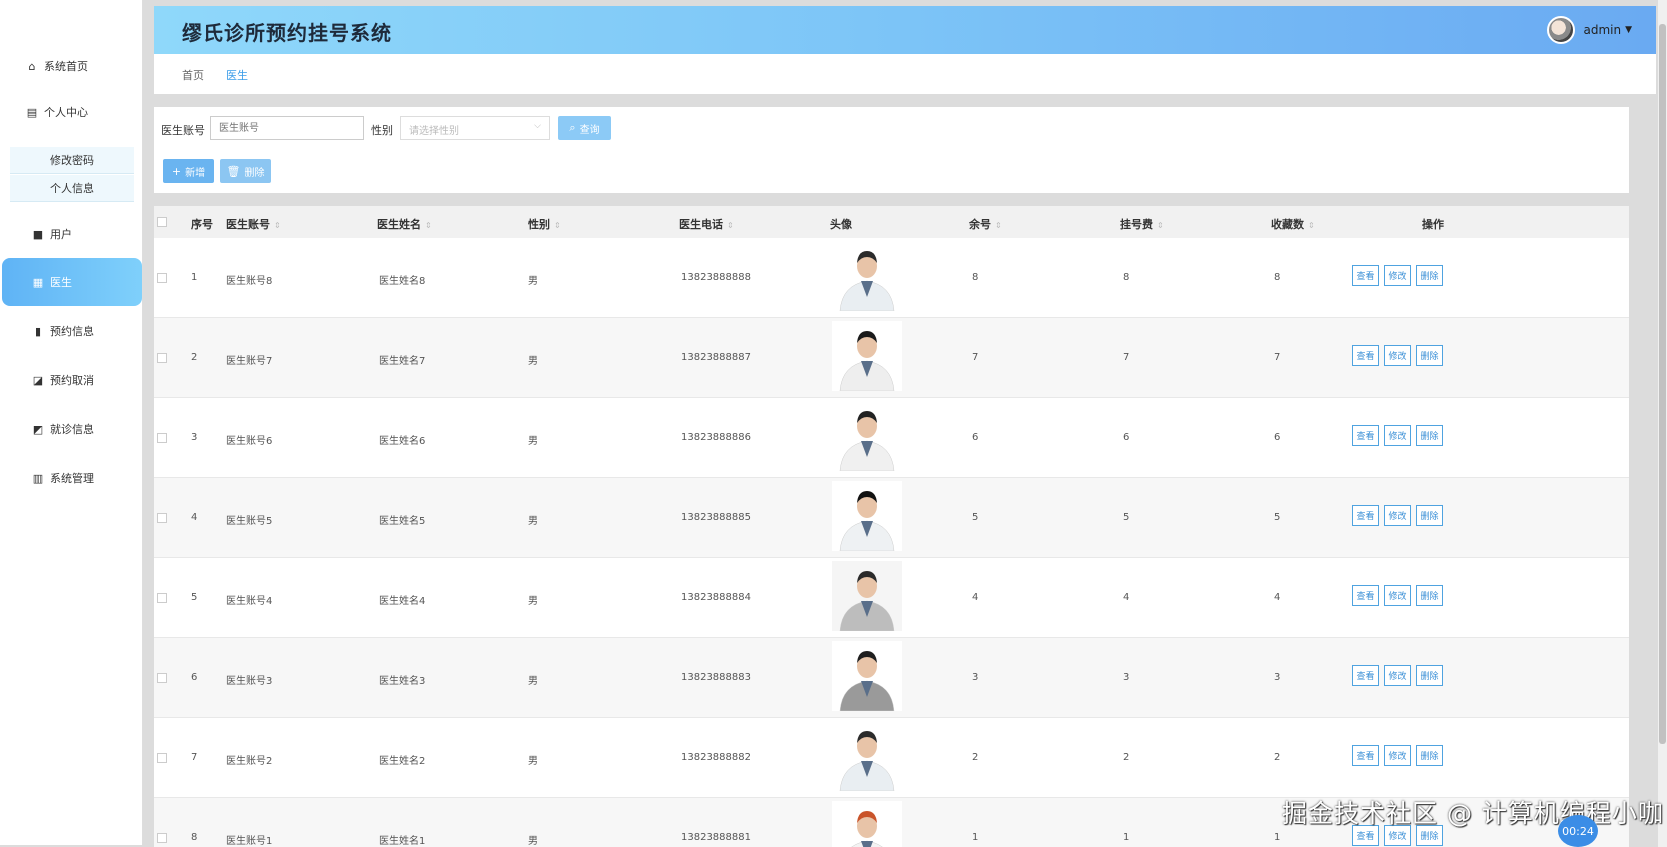 Image resolution: width=1667 pixels, height=847 pixels. Describe the element at coordinates (402, 521) in the screenshot. I see `cell-name: 医生姓名5` at that location.